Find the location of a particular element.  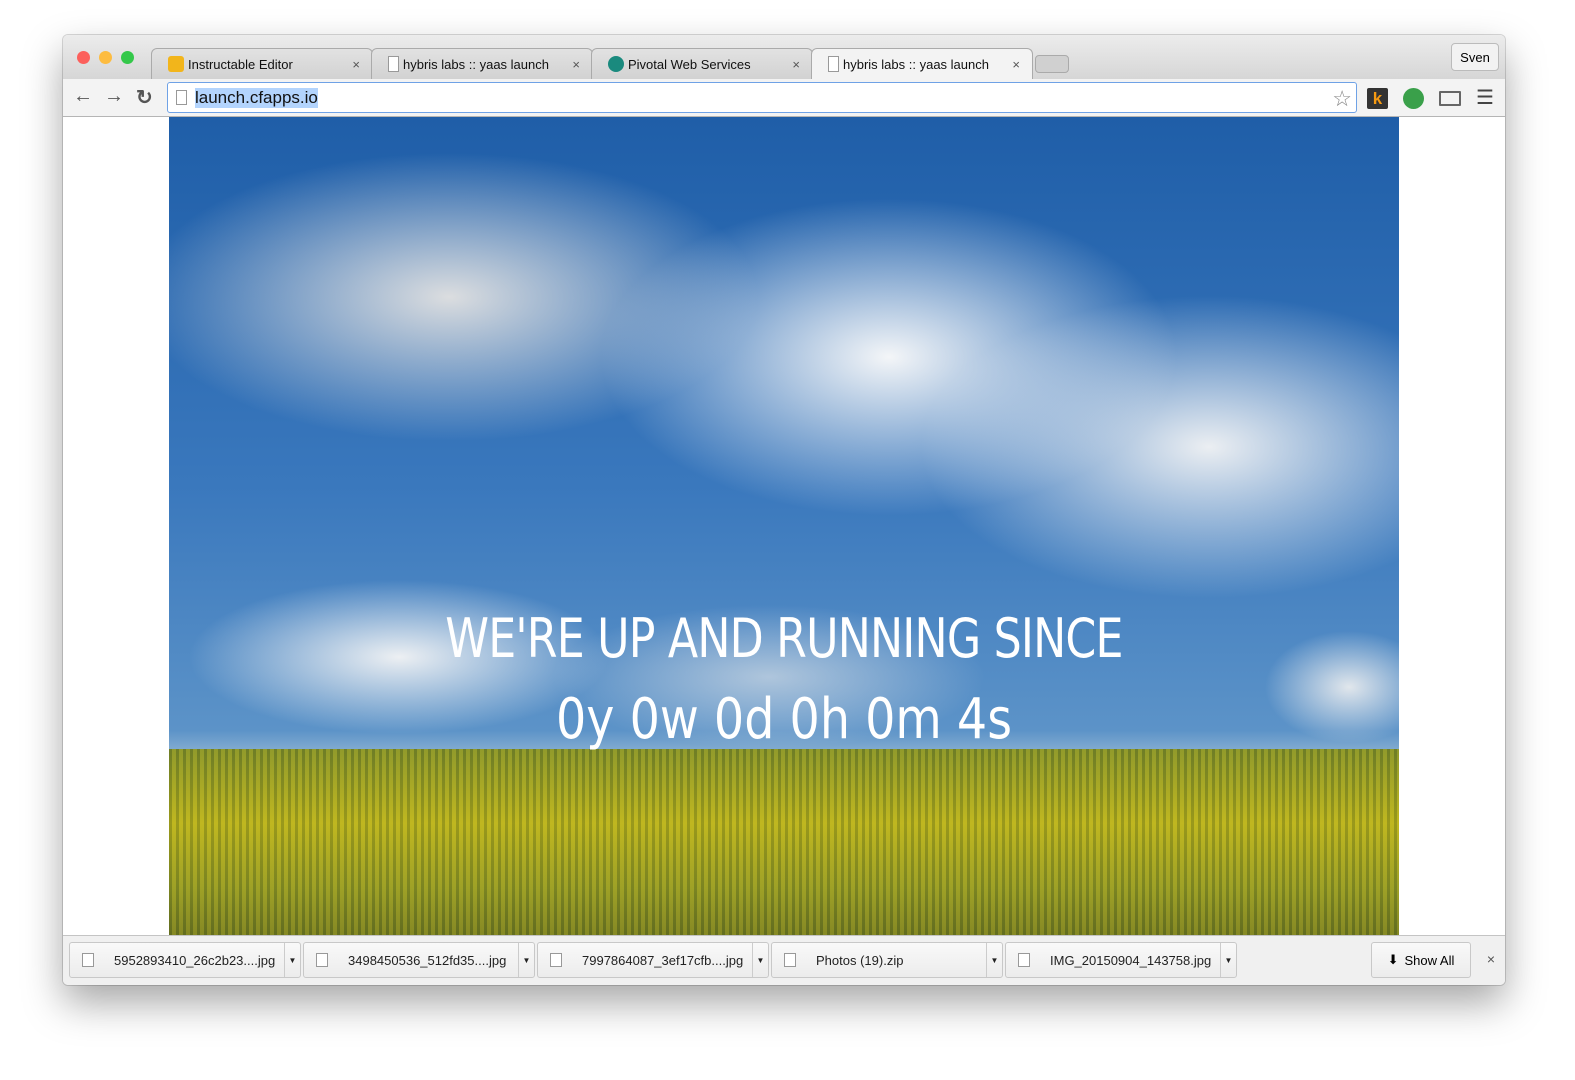

download-item: IMG_20150904_143758.jpg ▼ is located at coordinates (1121, 960).